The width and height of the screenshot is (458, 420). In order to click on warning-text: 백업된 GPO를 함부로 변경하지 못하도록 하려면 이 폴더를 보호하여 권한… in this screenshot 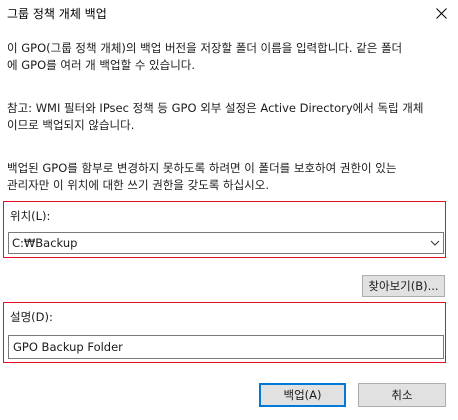, I will do `click(202, 176)`.